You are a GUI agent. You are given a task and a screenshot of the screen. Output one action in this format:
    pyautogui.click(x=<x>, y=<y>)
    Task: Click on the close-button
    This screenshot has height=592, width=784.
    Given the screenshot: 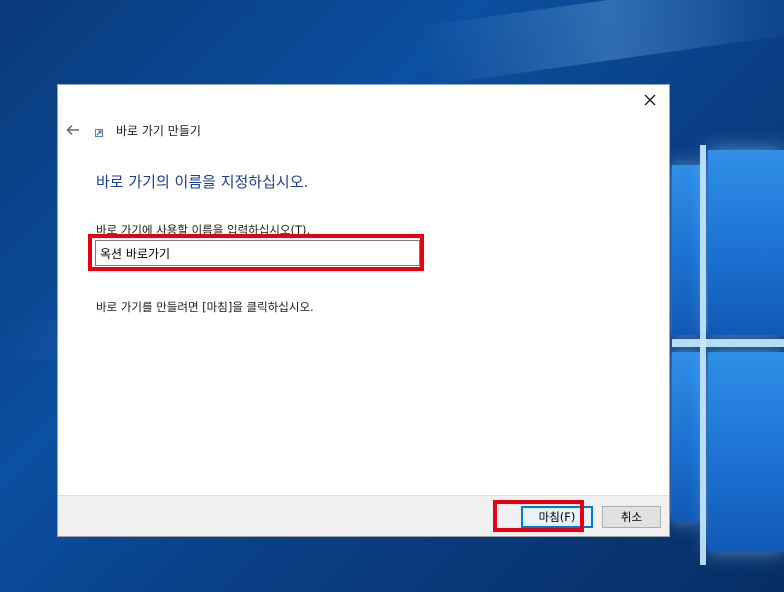 What is the action you would take?
    pyautogui.click(x=650, y=100)
    